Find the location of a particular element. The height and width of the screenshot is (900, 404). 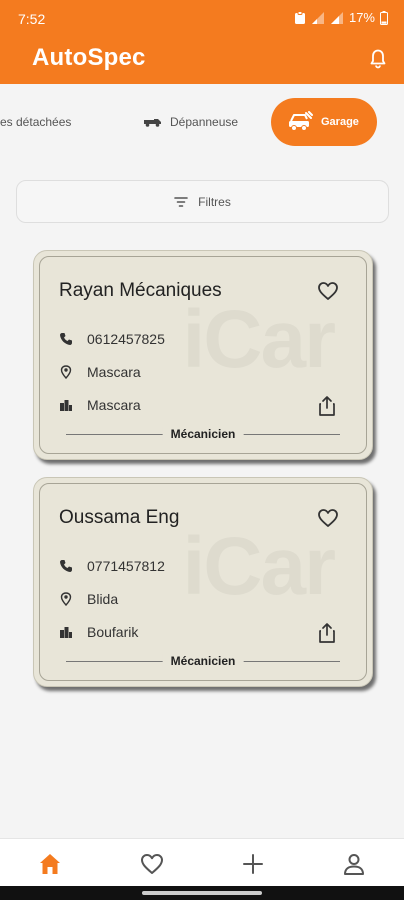

category-depanneuse-label: Dépanneuse is located at coordinates (204, 122).